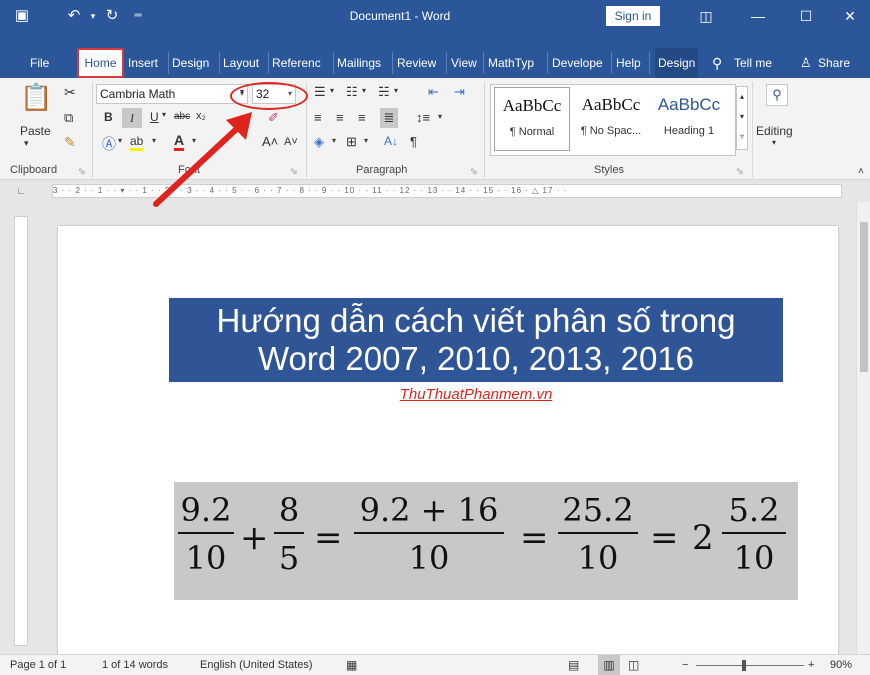  I want to click on align-right-icon: ≡, so click(362, 117).